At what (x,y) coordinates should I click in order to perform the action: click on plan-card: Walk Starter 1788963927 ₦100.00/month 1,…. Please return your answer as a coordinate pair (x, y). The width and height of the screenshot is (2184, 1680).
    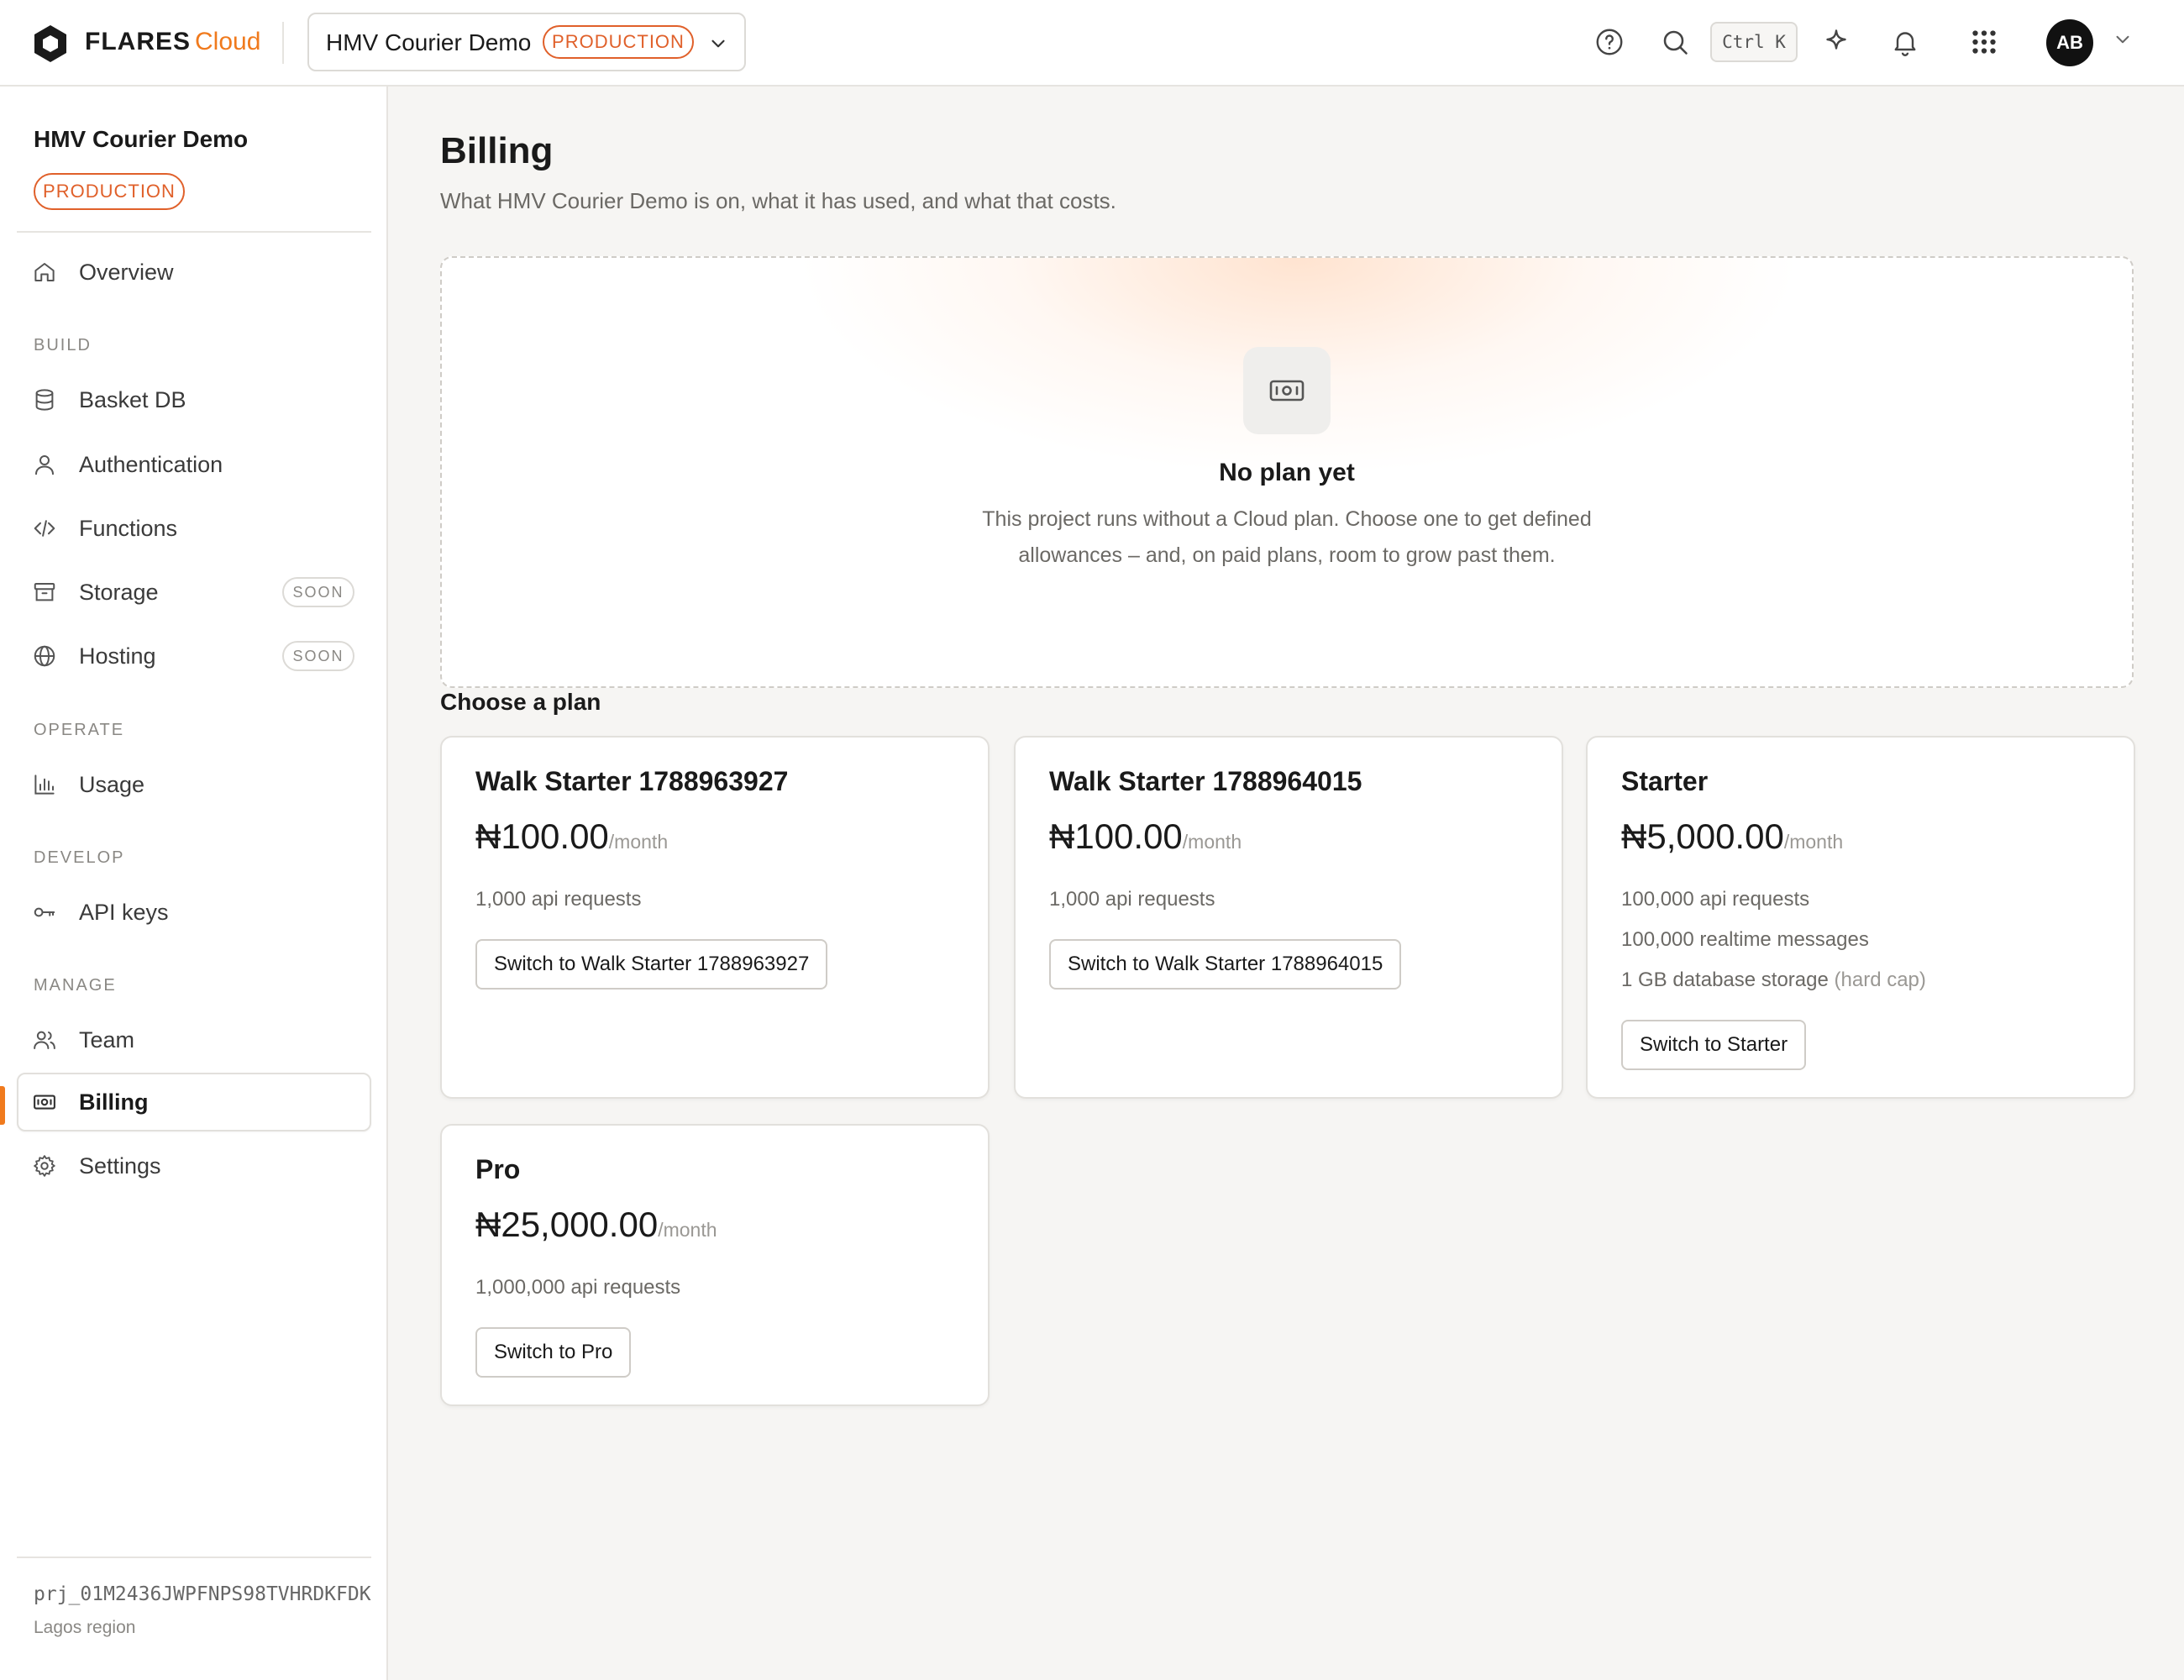
    Looking at the image, I should click on (715, 917).